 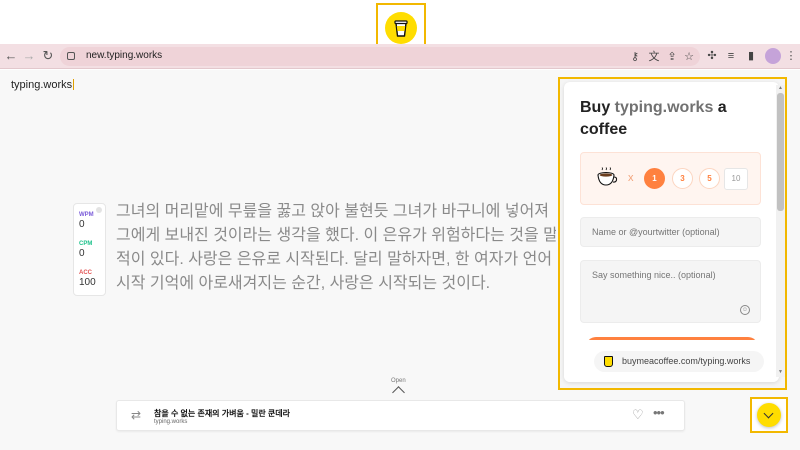 What do you see at coordinates (731, 56) in the screenshot?
I see `reading-list-icon: ≡` at bounding box center [731, 56].